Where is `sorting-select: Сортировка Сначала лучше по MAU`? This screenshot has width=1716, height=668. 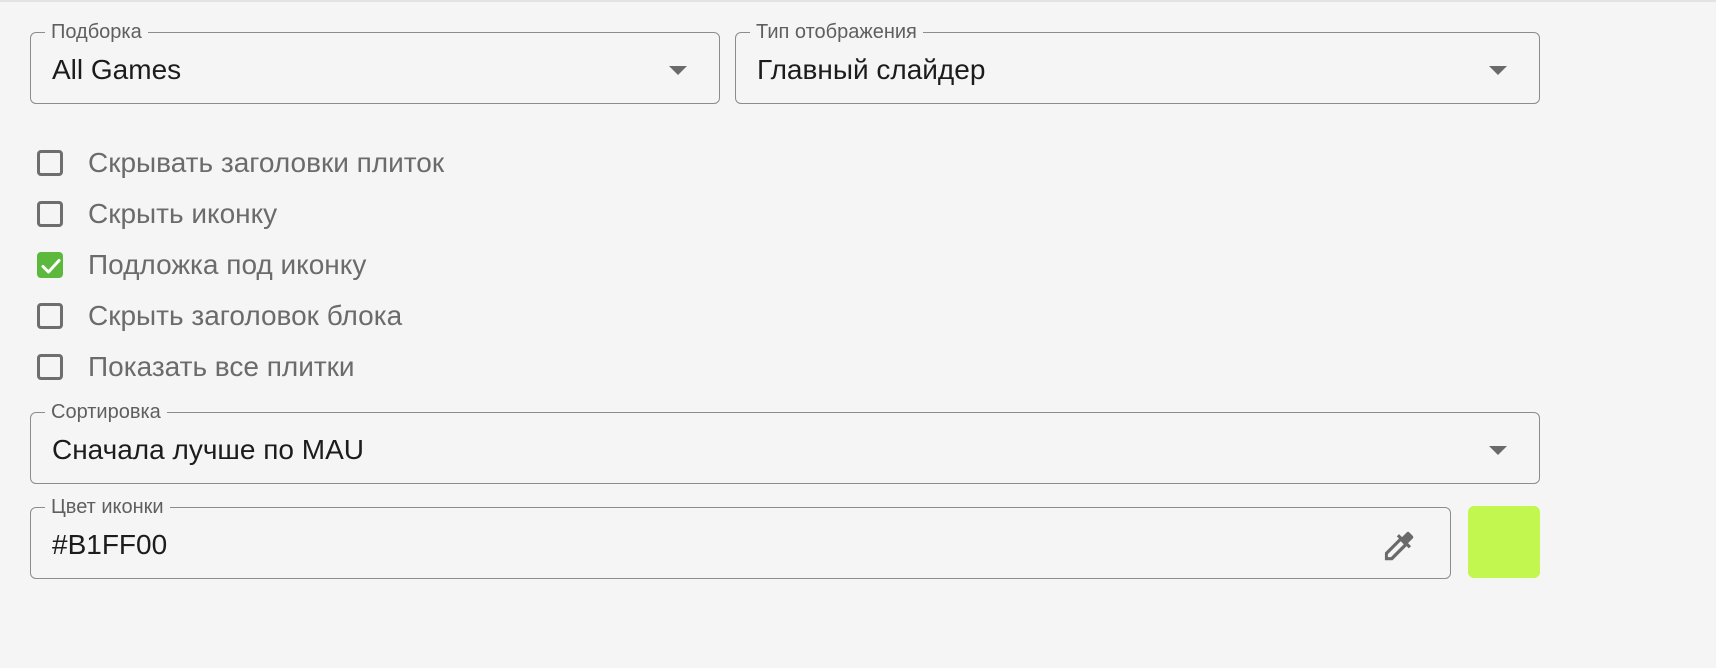 sorting-select: Сортировка Сначала лучше по MAU is located at coordinates (785, 442).